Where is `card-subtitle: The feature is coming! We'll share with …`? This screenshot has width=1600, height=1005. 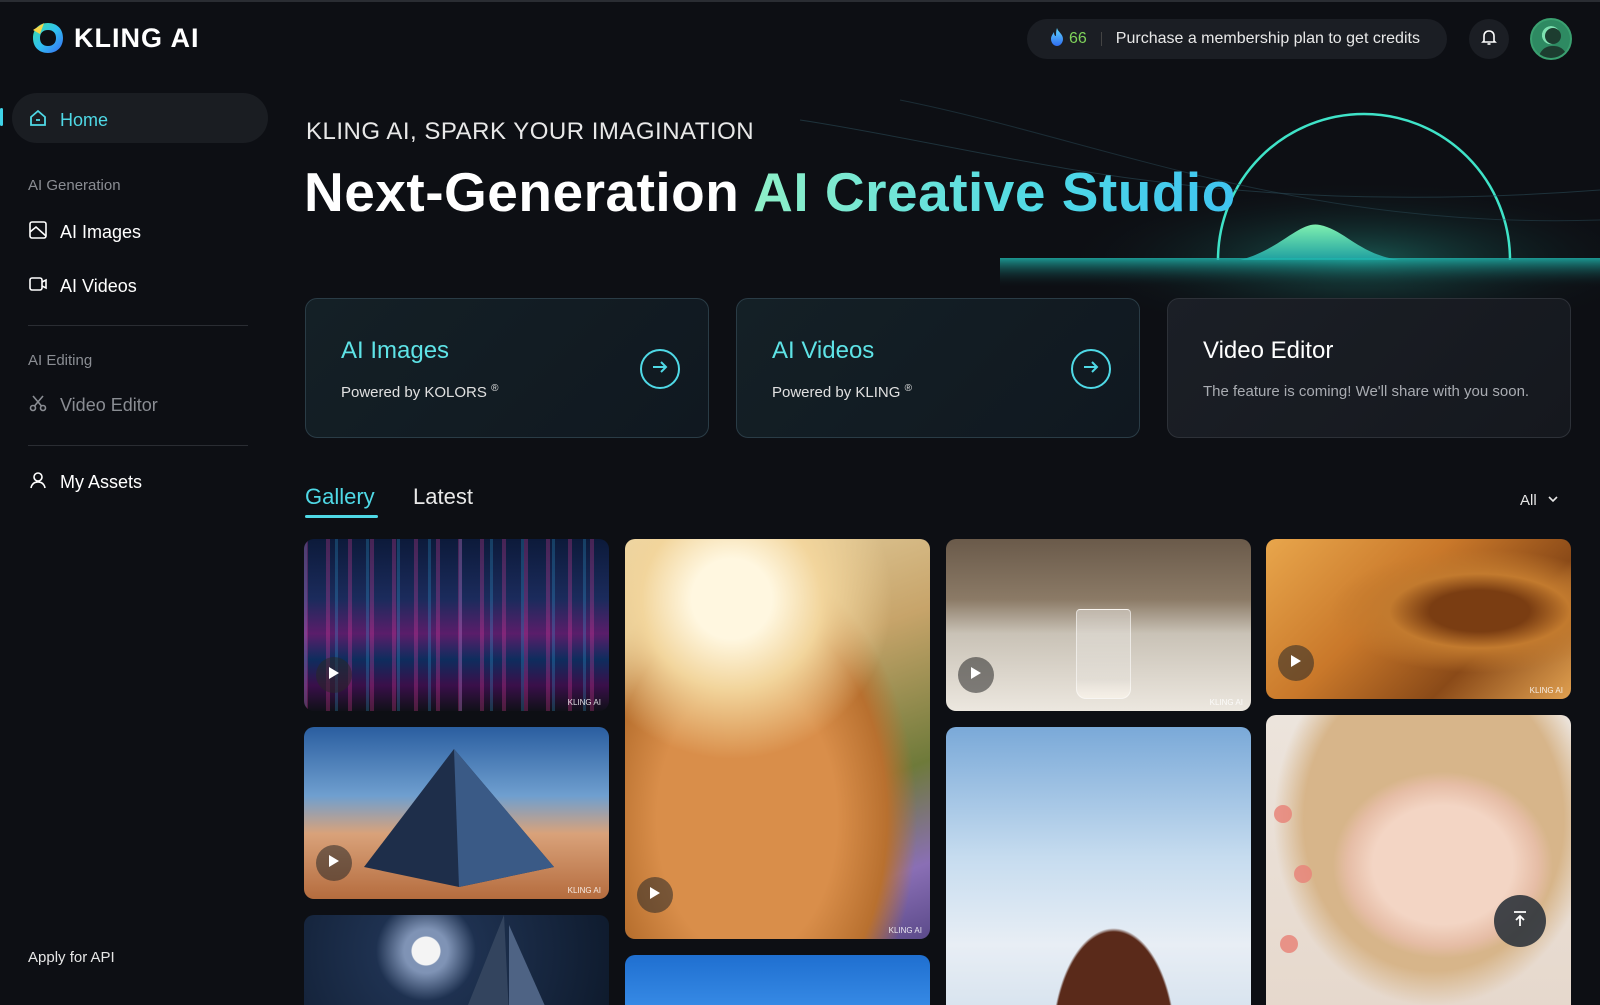
card-subtitle: The feature is coming! We'll share with … is located at coordinates (1366, 391).